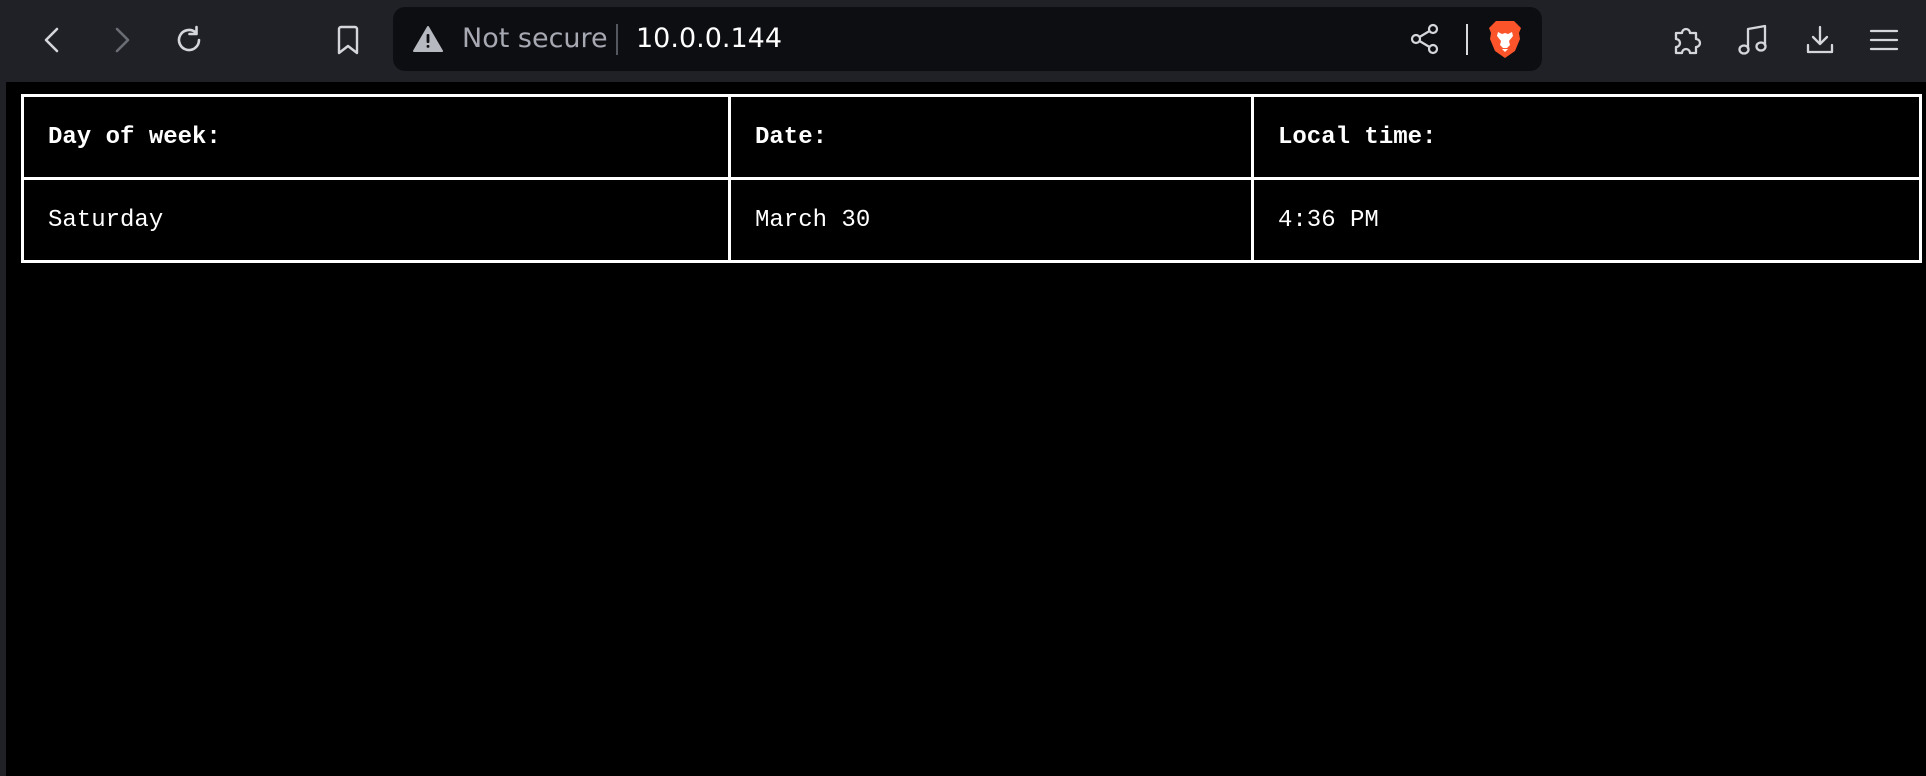 This screenshot has width=1926, height=776. What do you see at coordinates (709, 39) in the screenshot?
I see `address-text: 10.0.0.144` at bounding box center [709, 39].